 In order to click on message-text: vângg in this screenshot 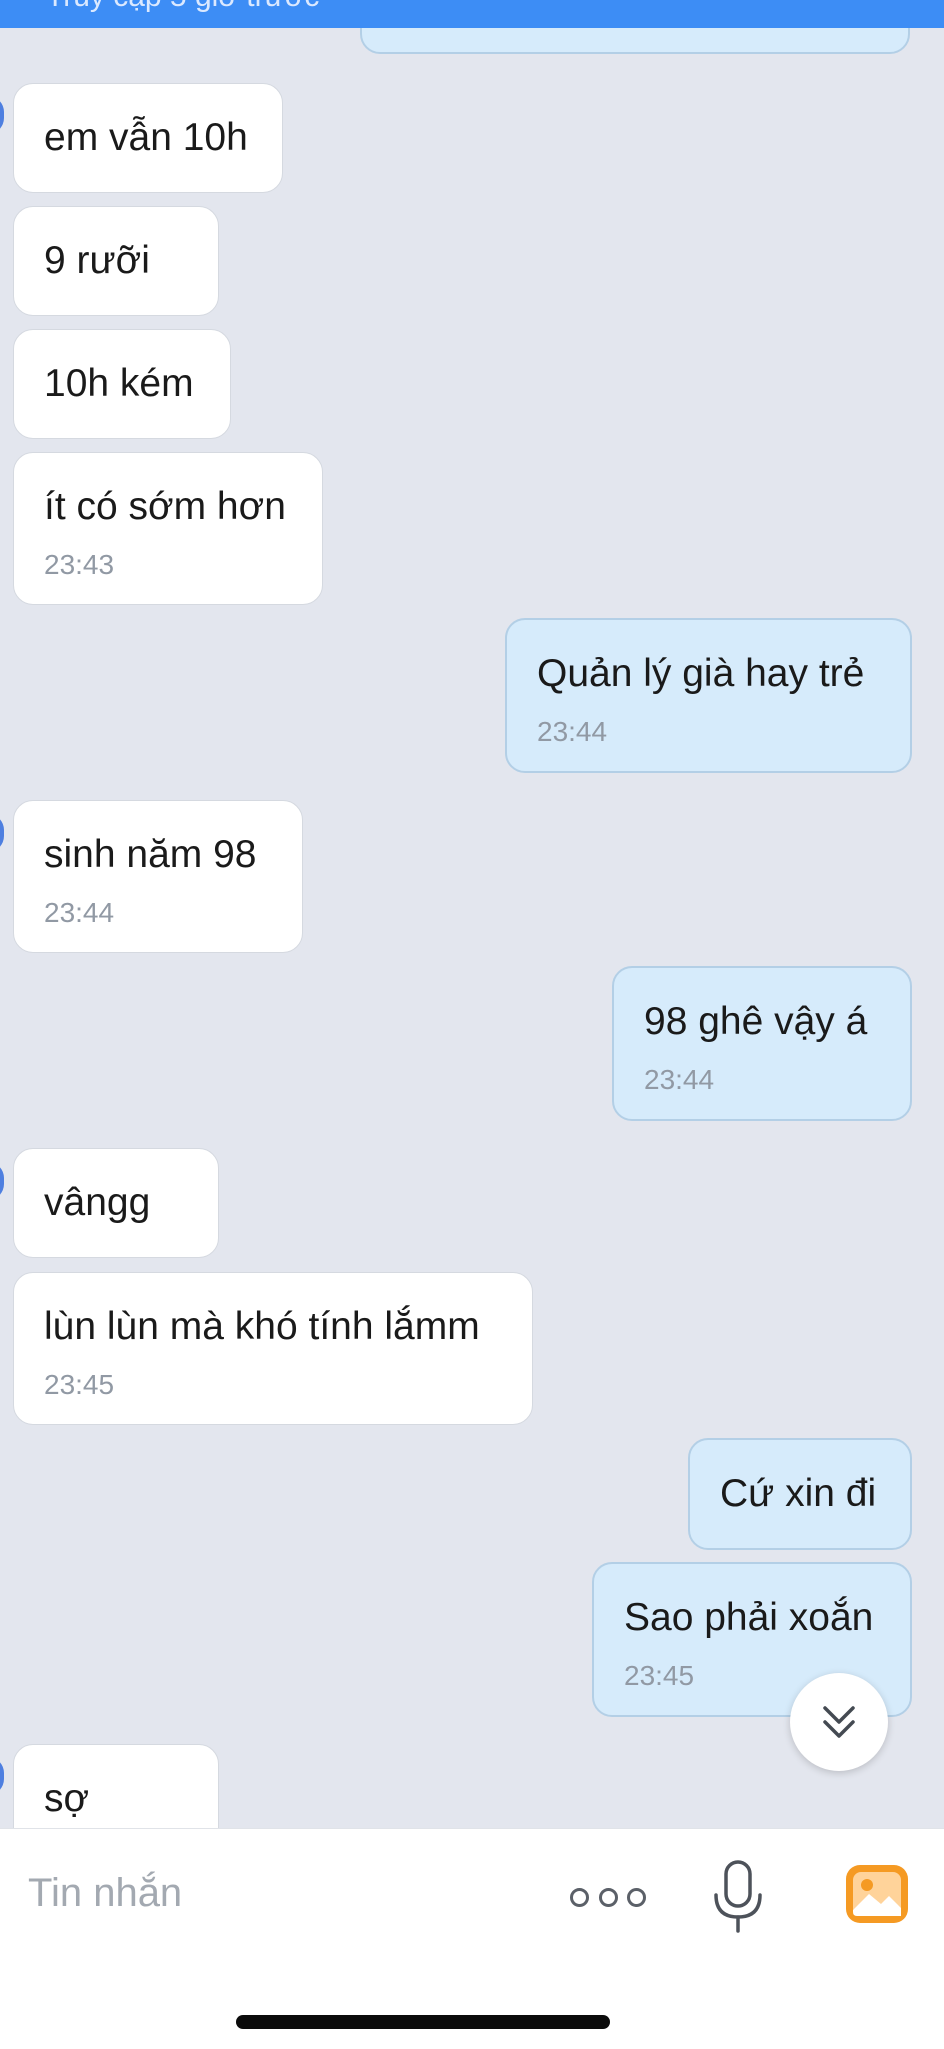, I will do `click(97, 1202)`.